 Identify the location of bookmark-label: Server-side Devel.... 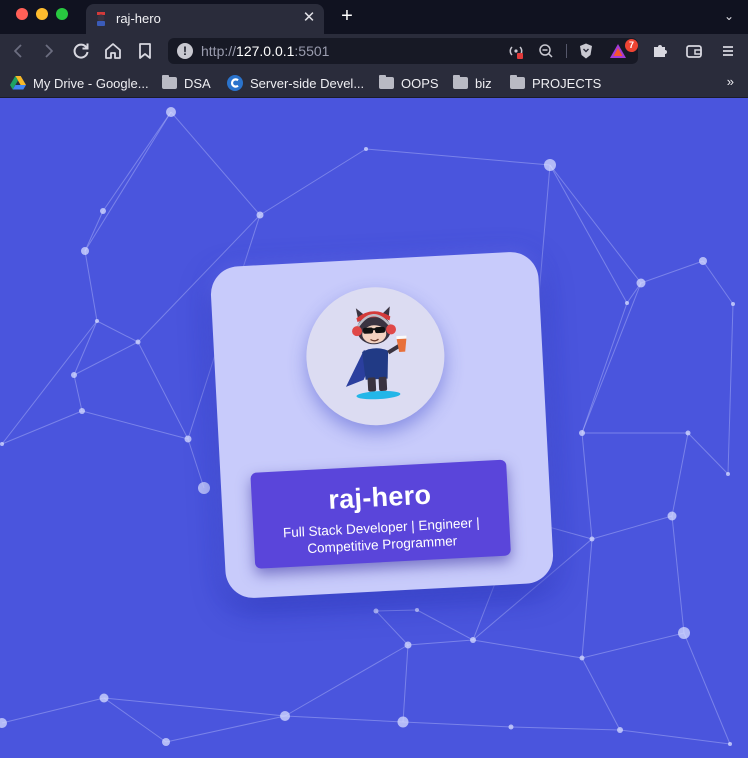
(307, 83).